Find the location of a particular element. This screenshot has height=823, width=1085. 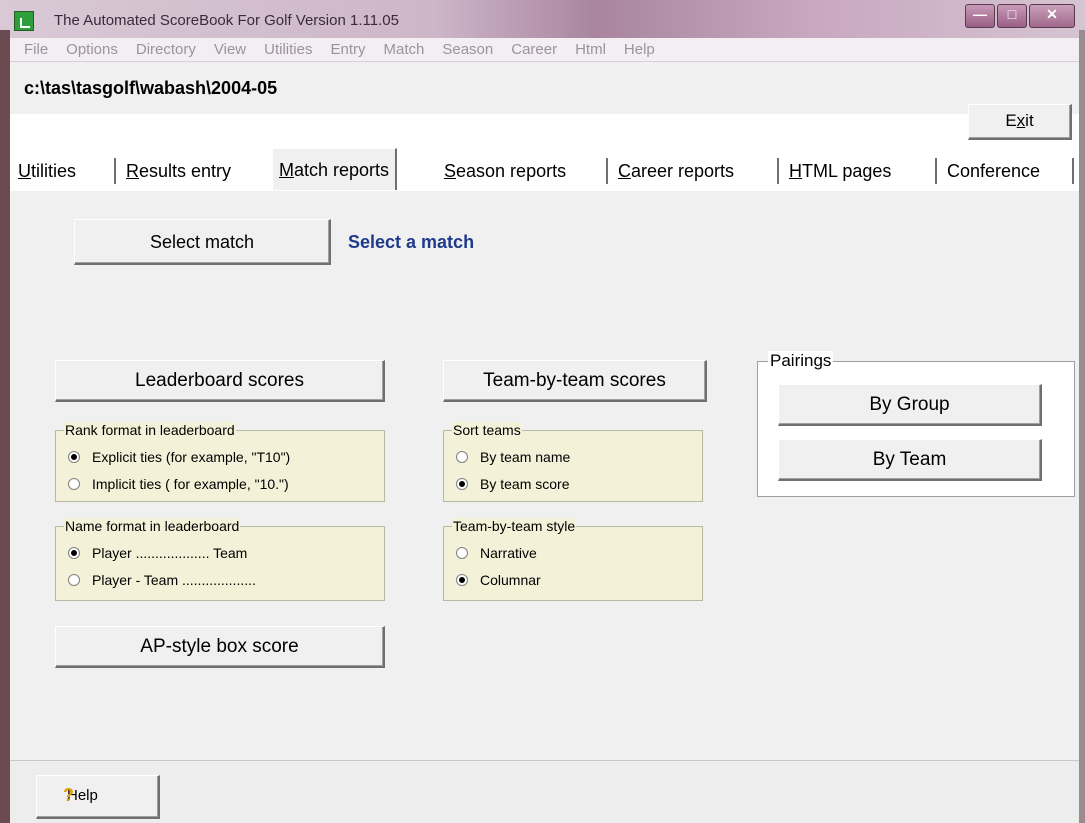

tab-results-entry: Results entry is located at coordinates (178, 171).